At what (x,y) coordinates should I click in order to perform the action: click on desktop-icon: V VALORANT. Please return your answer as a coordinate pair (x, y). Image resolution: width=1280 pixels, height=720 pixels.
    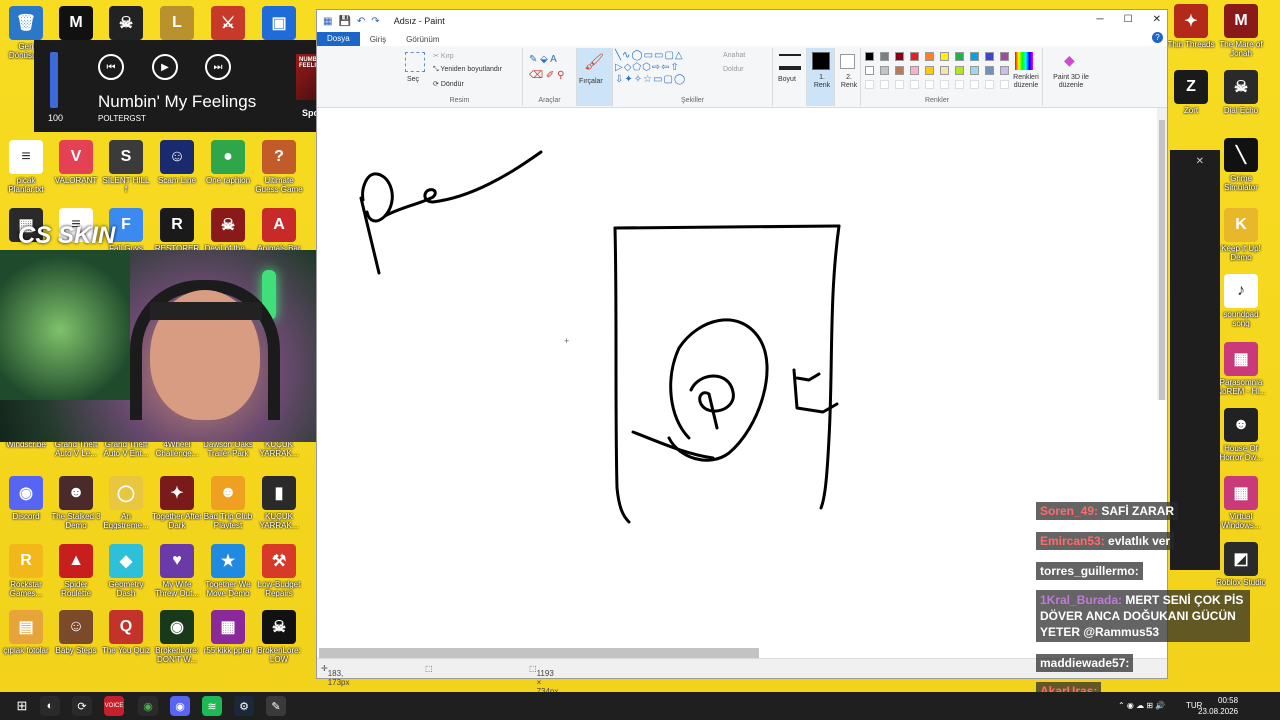
    Looking at the image, I should click on (76, 167).